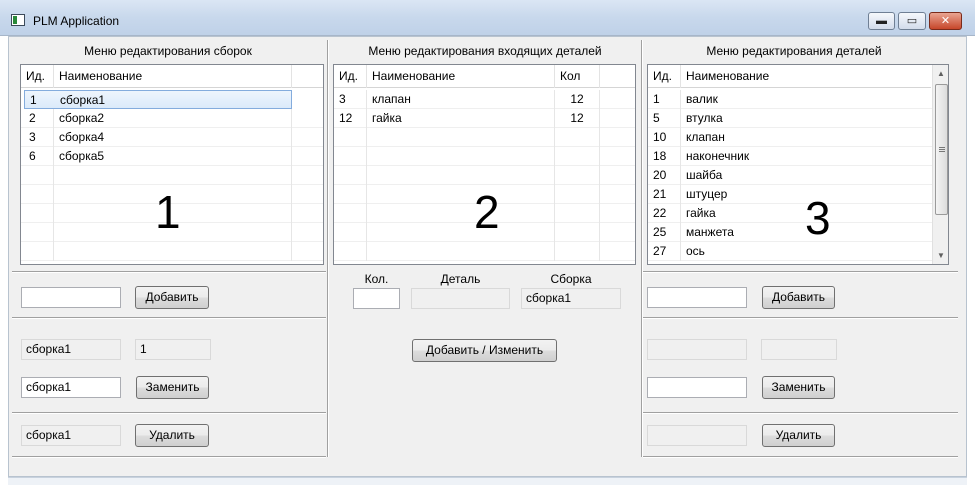 The image size is (975, 485). I want to click on scroll-down-arrow-icon: ▼, so click(940, 255).